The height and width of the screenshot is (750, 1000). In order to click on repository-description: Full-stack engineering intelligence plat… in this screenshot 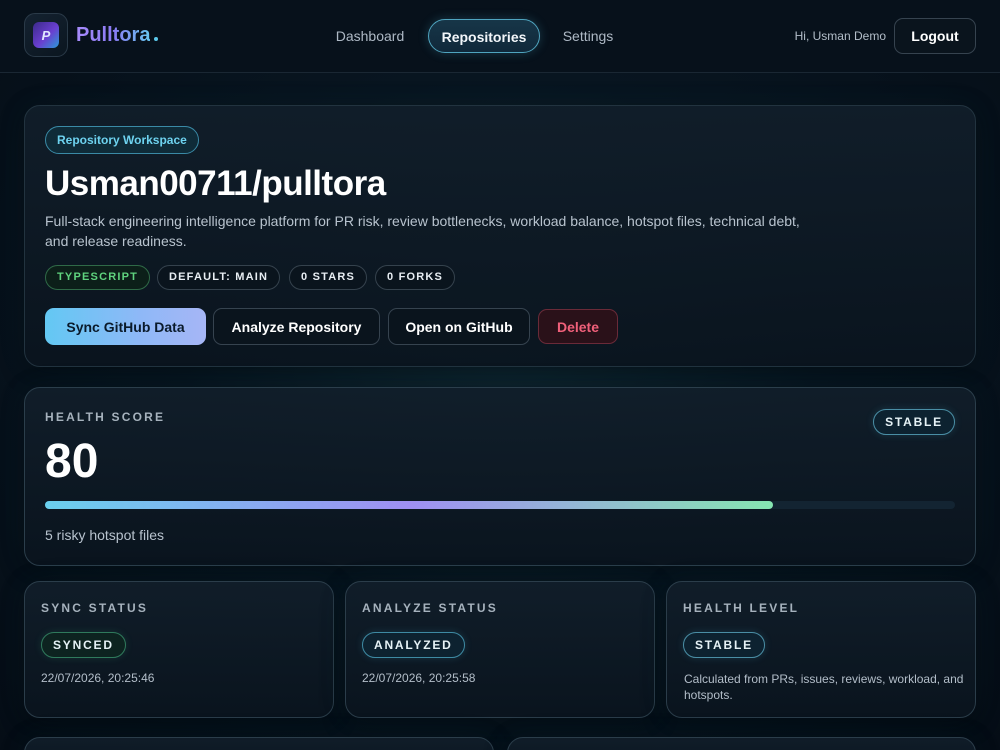, I will do `click(422, 231)`.